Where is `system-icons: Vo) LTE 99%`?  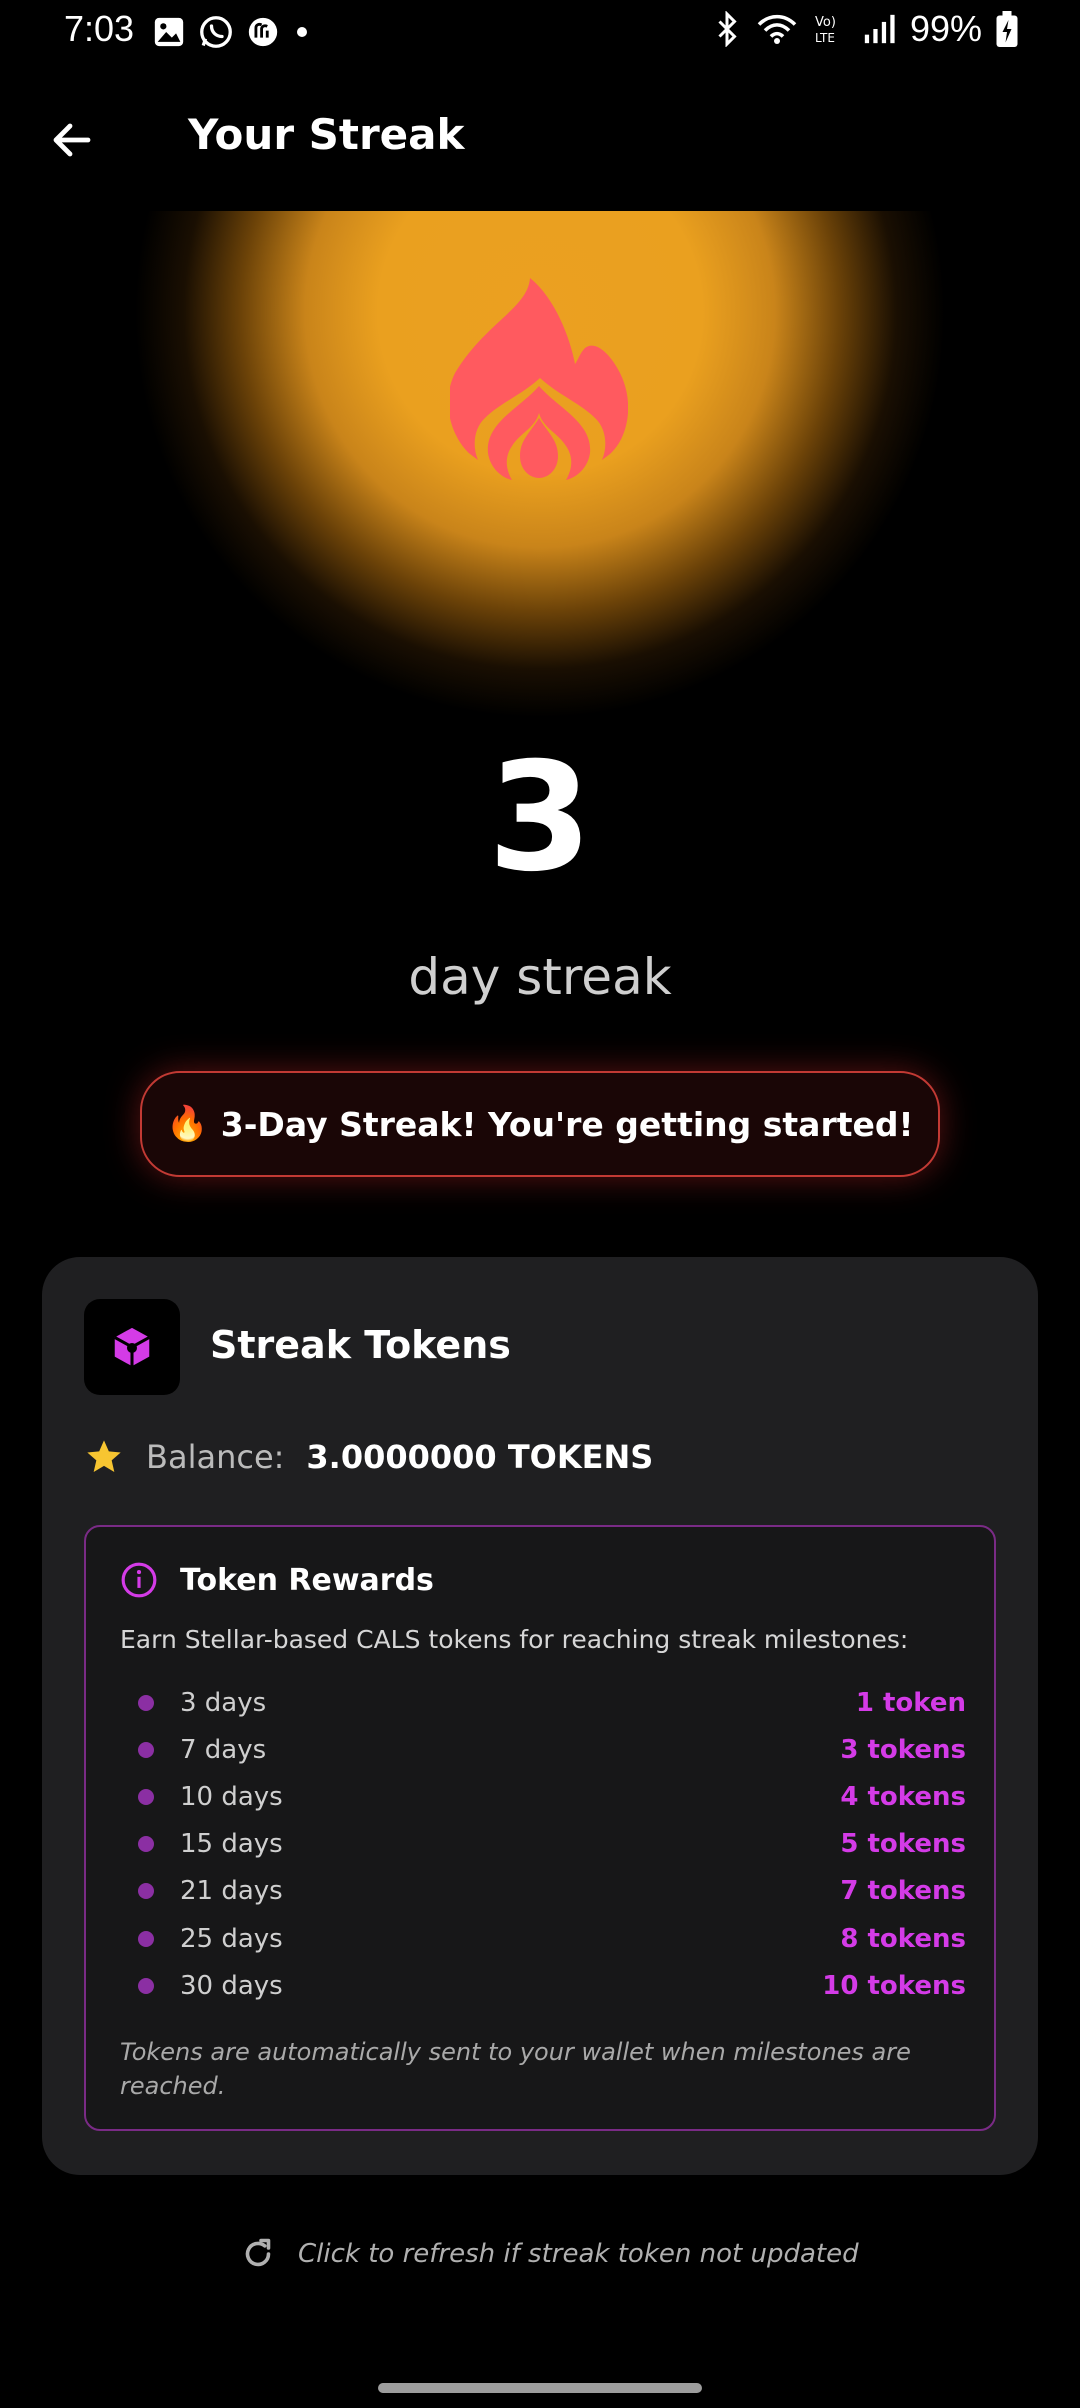 system-icons: Vo) LTE 99% is located at coordinates (865, 29).